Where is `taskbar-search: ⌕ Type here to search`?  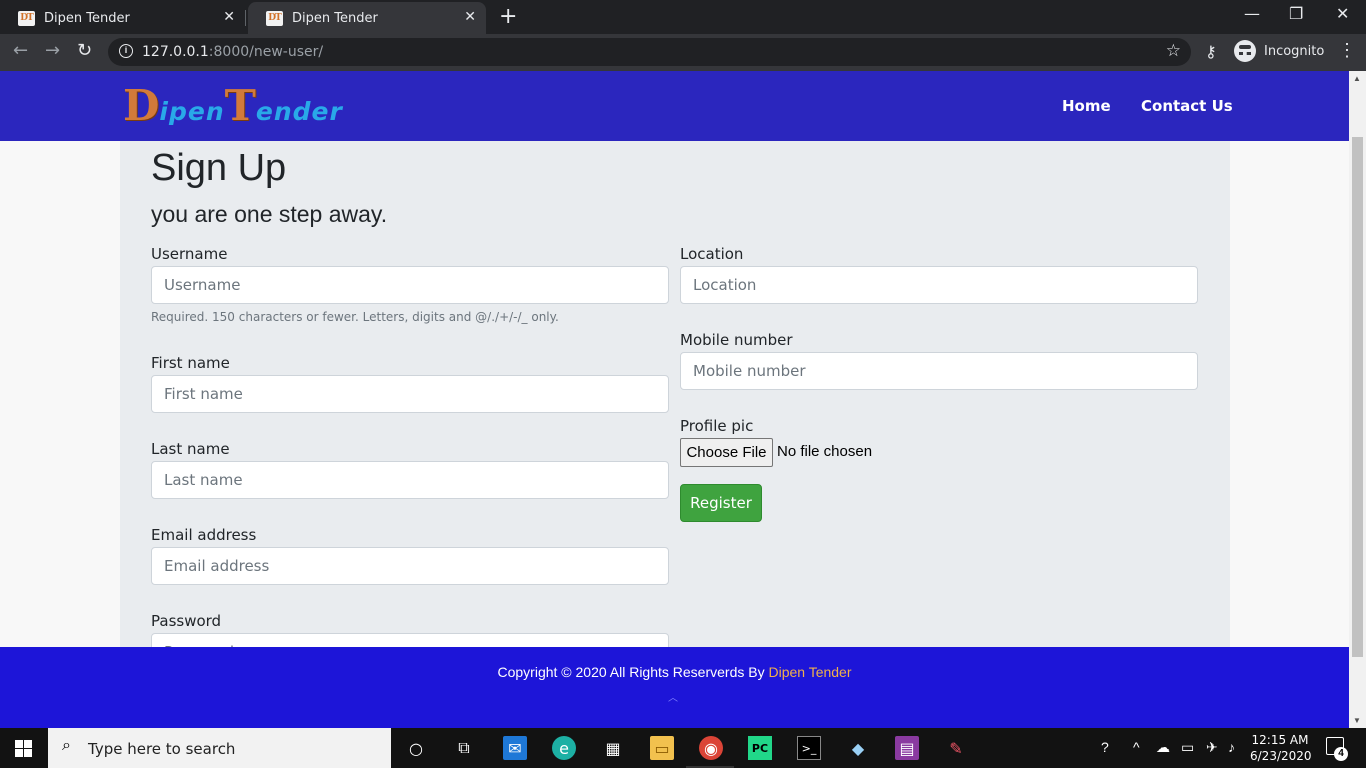 taskbar-search: ⌕ Type here to search is located at coordinates (219, 748).